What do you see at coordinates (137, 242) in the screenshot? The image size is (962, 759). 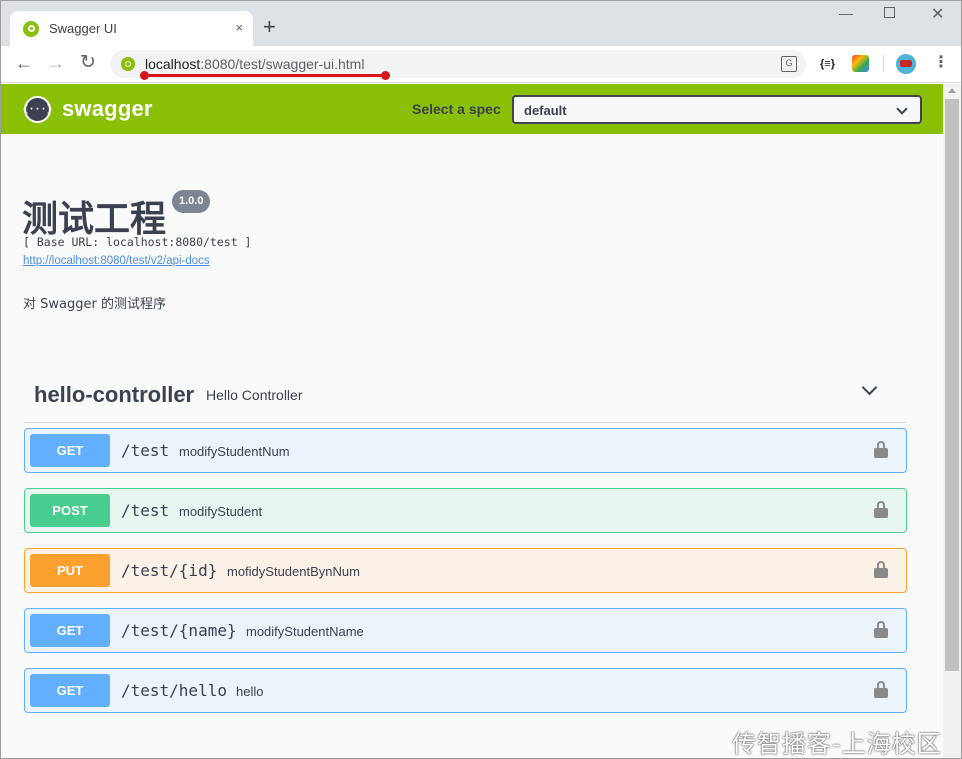 I see `base-url: [ Base URL: localhost:8080/test ]` at bounding box center [137, 242].